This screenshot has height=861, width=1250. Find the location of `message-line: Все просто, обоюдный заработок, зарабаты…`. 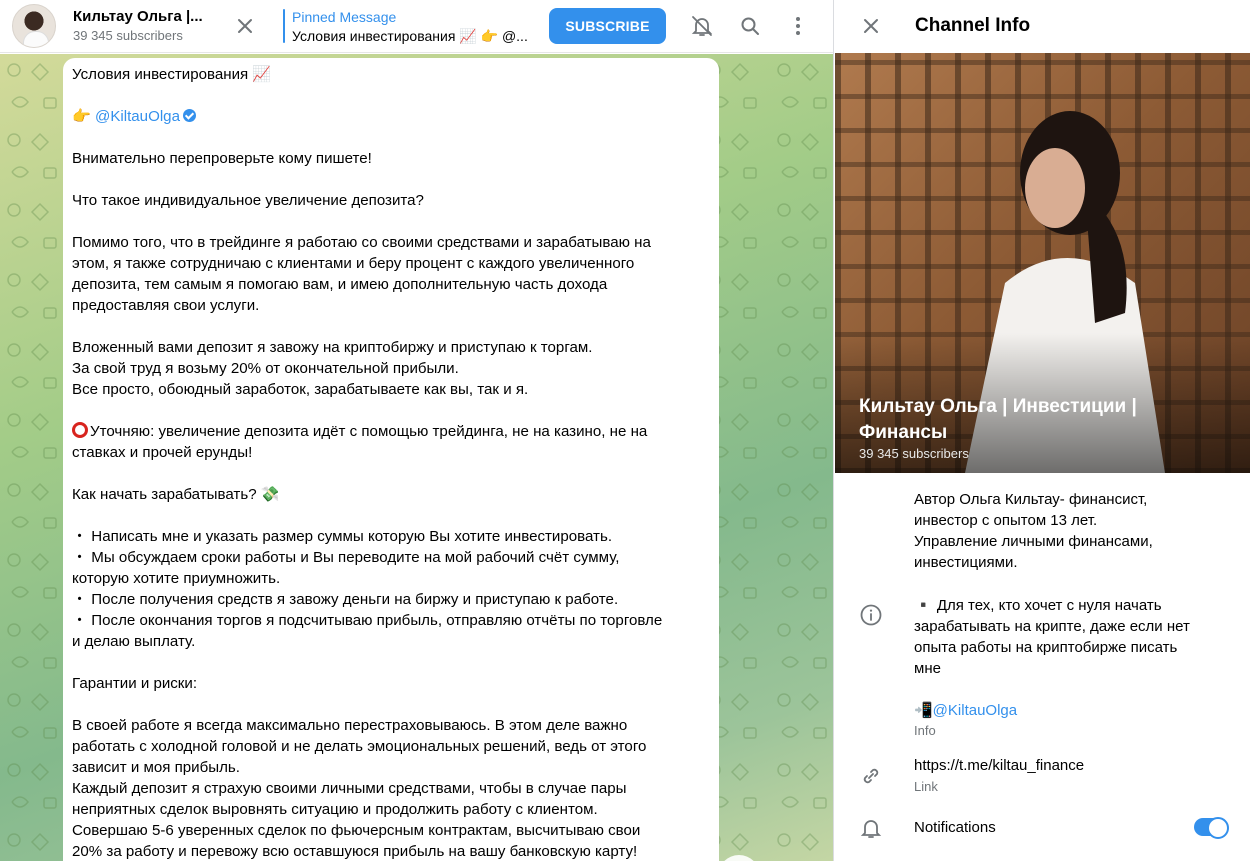

message-line: Все просто, обоюдный заработок, зарабаты… is located at coordinates (300, 389).